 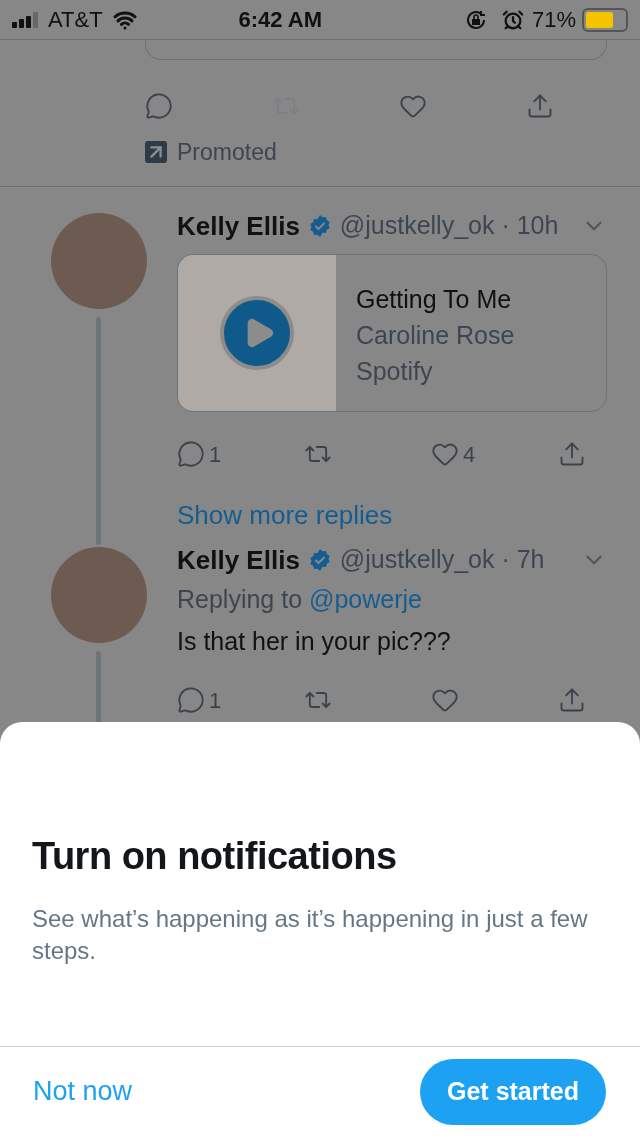 What do you see at coordinates (512, 19) in the screenshot?
I see `alarm-icon` at bounding box center [512, 19].